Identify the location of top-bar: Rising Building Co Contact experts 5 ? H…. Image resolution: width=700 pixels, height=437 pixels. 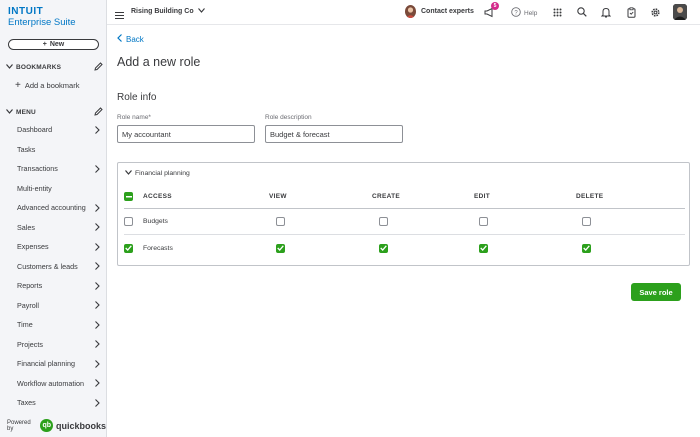
(403, 12).